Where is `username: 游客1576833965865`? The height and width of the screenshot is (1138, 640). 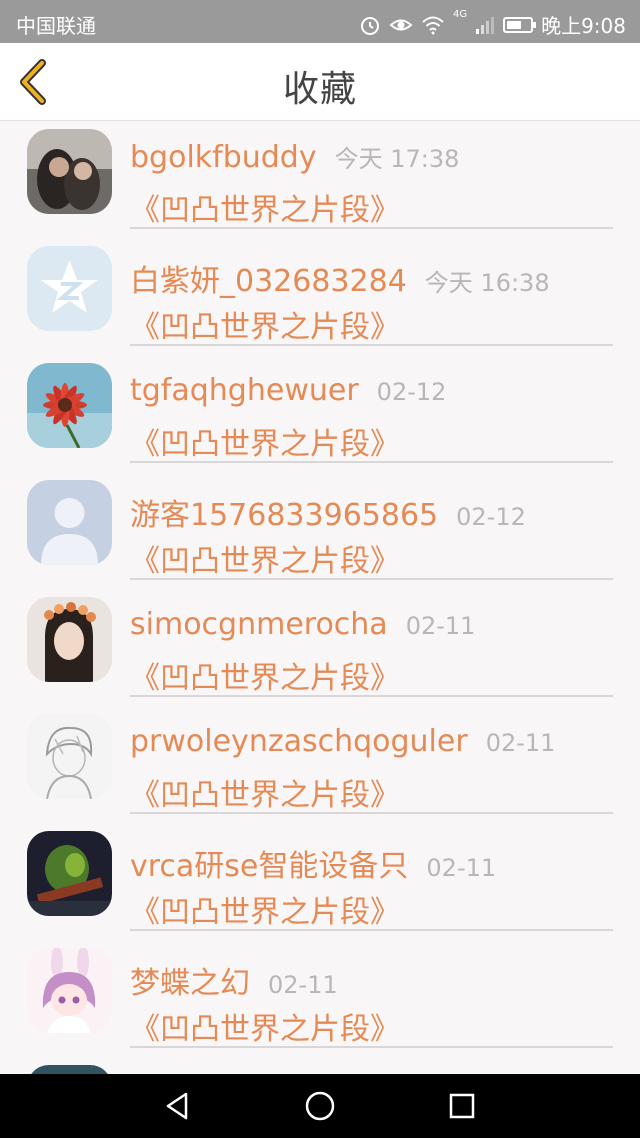
username: 游客1576833965865 is located at coordinates (284, 515).